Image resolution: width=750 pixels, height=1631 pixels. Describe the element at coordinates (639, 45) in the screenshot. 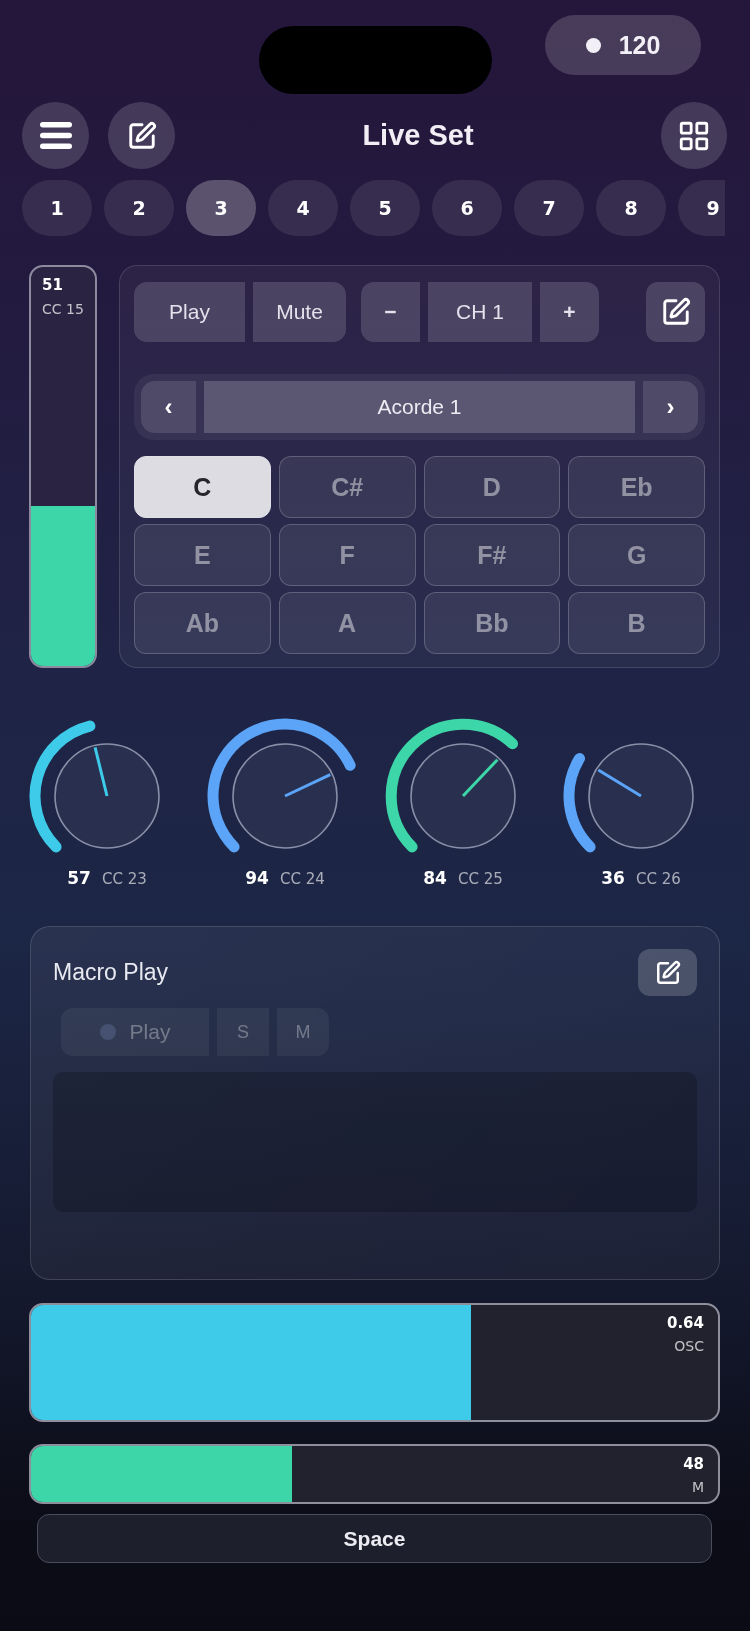

I see `tempo-value: 120` at that location.